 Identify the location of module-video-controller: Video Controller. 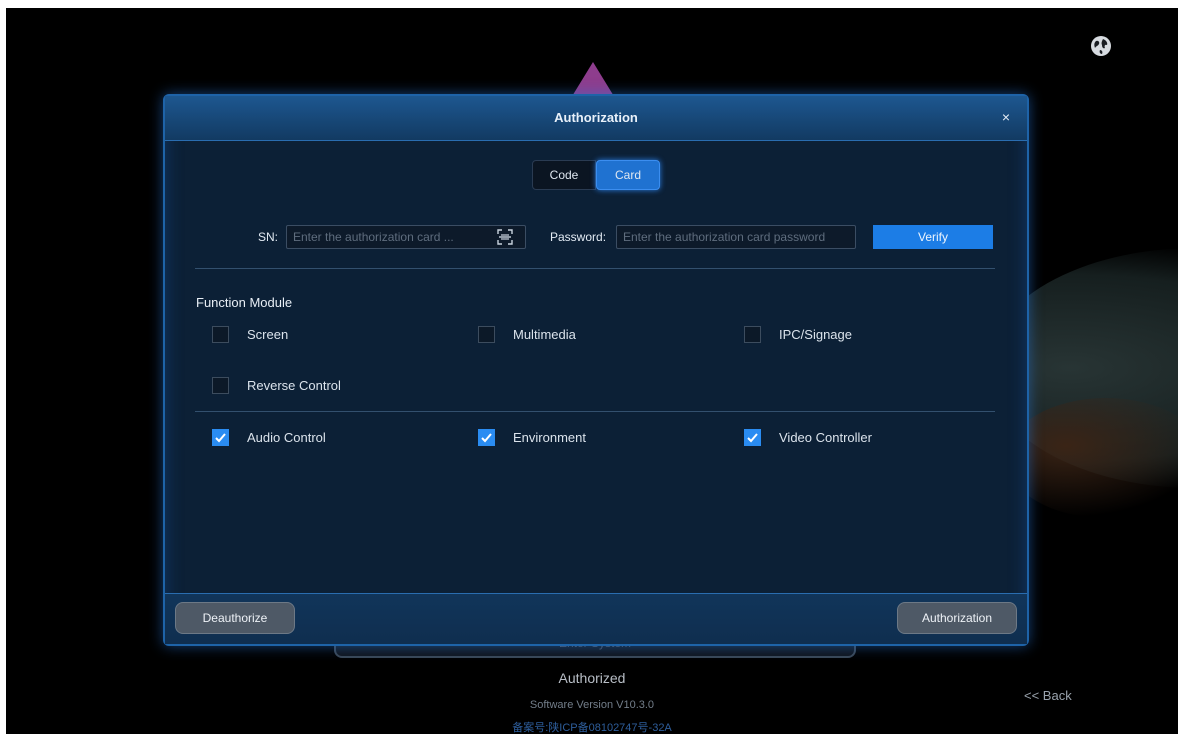
(808, 437).